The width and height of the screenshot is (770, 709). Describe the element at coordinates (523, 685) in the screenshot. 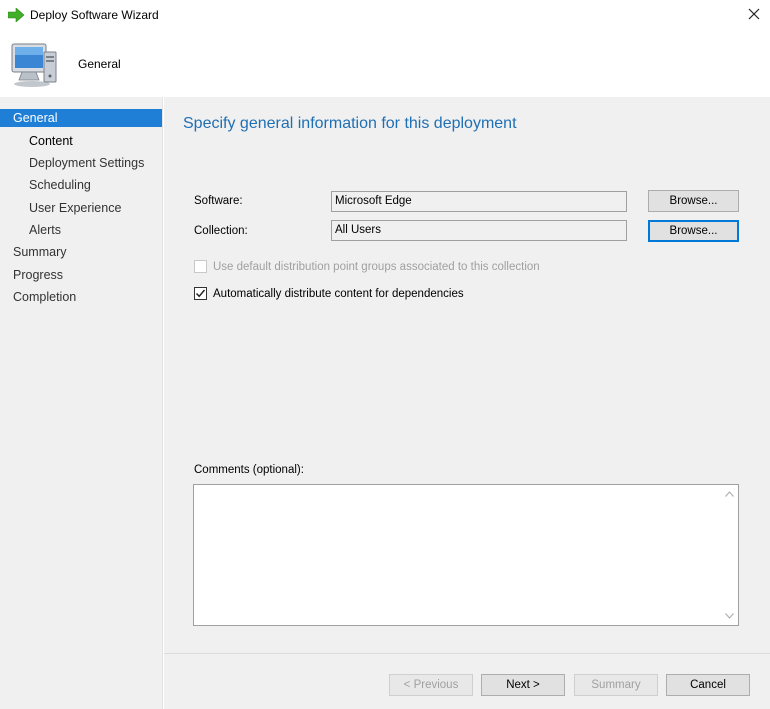

I see `next-button: Next >` at that location.